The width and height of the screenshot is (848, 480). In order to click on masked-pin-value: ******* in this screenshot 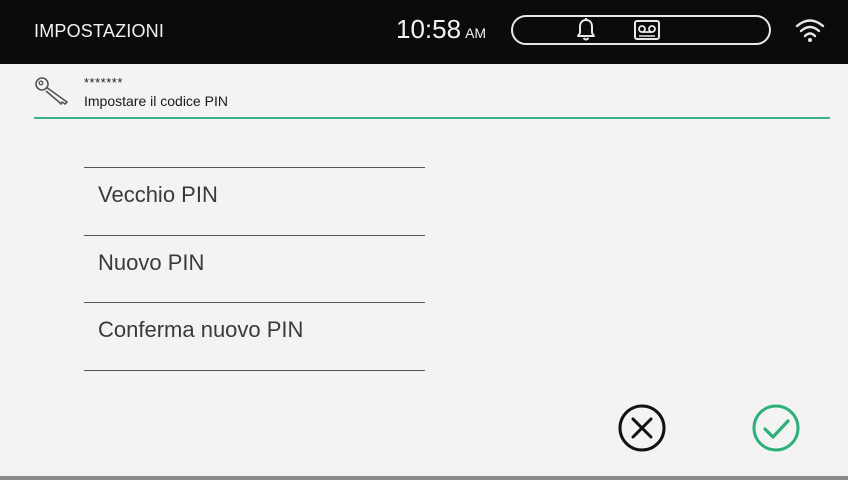, I will do `click(103, 82)`.